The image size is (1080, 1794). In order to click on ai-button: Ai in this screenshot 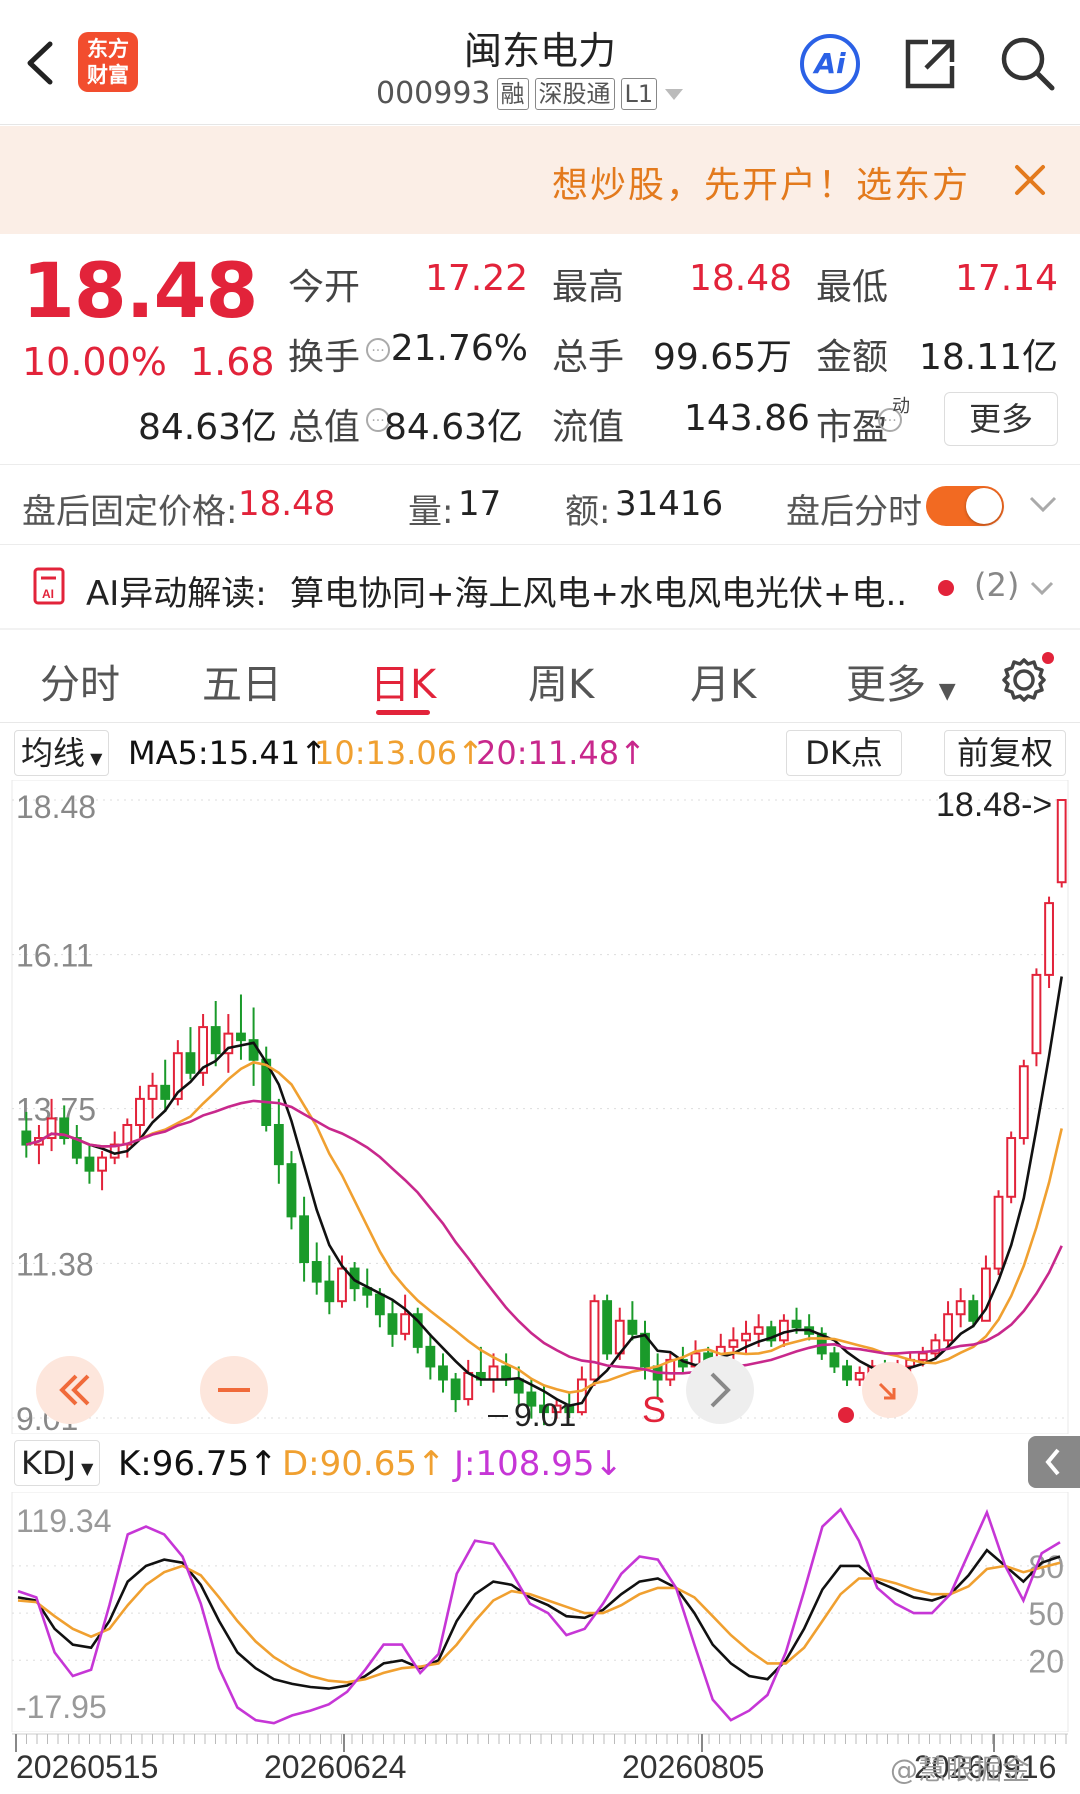, I will do `click(830, 64)`.